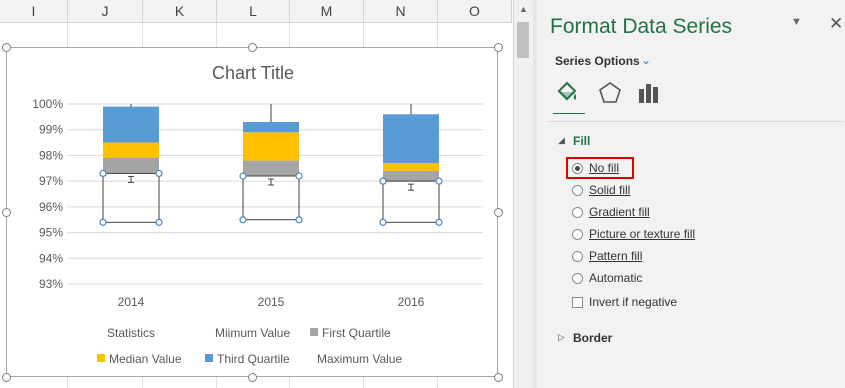 This screenshot has height=388, width=845. I want to click on chart-title: Chart Title, so click(253, 73).